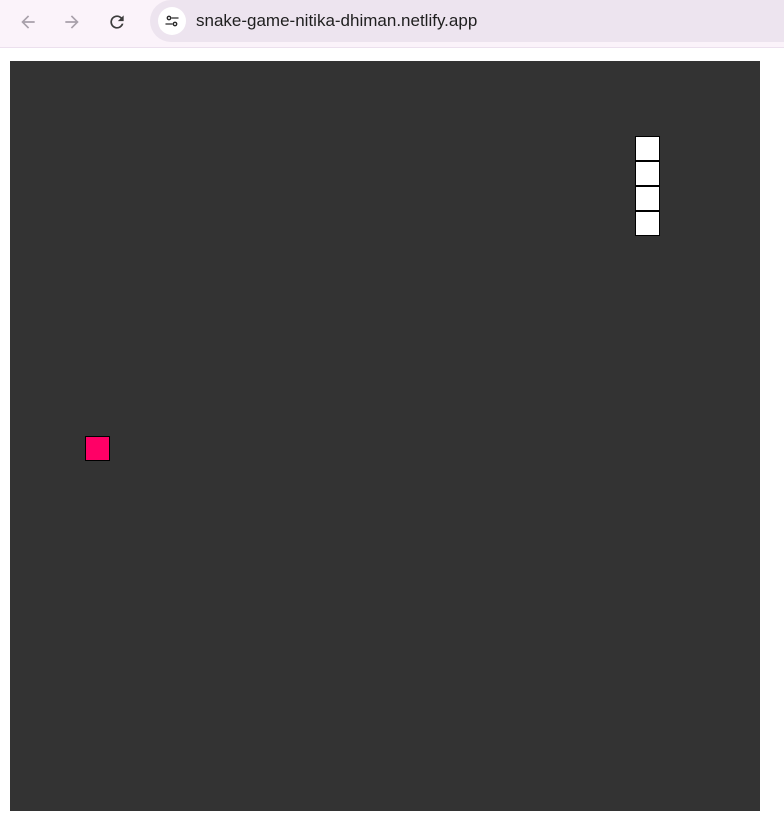 This screenshot has width=784, height=837. I want to click on tune-icon, so click(172, 21).